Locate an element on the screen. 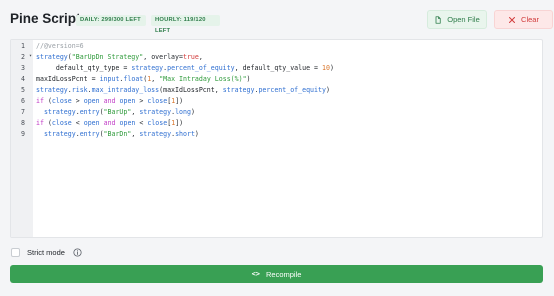 This screenshot has height=296, width=554. code-line: if (close < open and open < close[1]) is located at coordinates (110, 123).